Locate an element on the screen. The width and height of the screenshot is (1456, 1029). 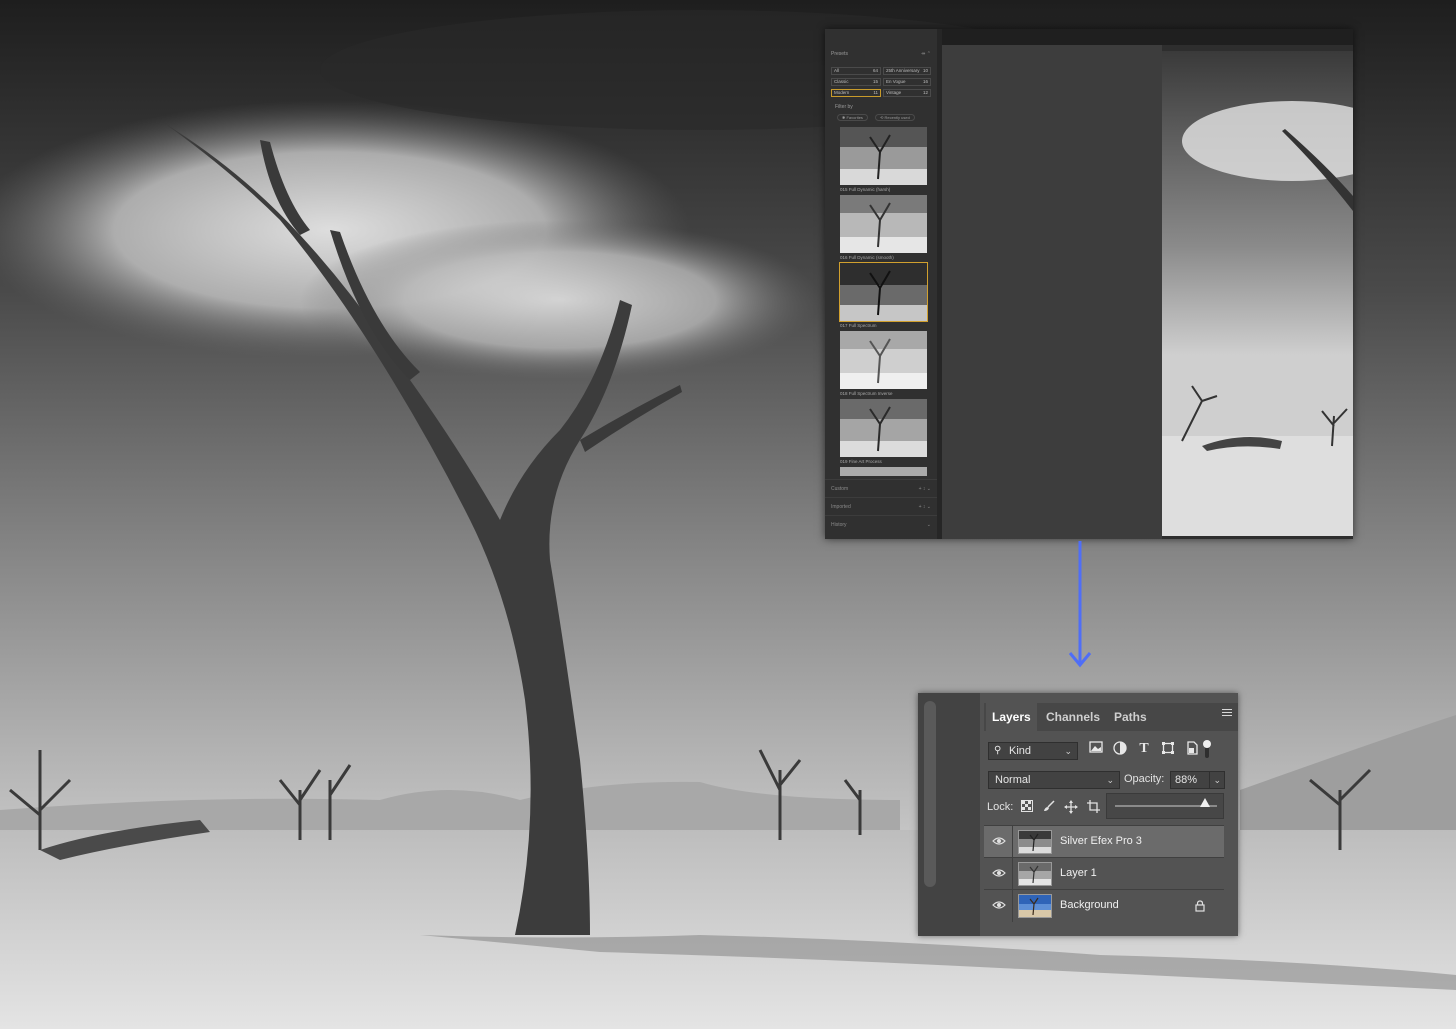
lock-transparency-icon is located at coordinates (1027, 807).